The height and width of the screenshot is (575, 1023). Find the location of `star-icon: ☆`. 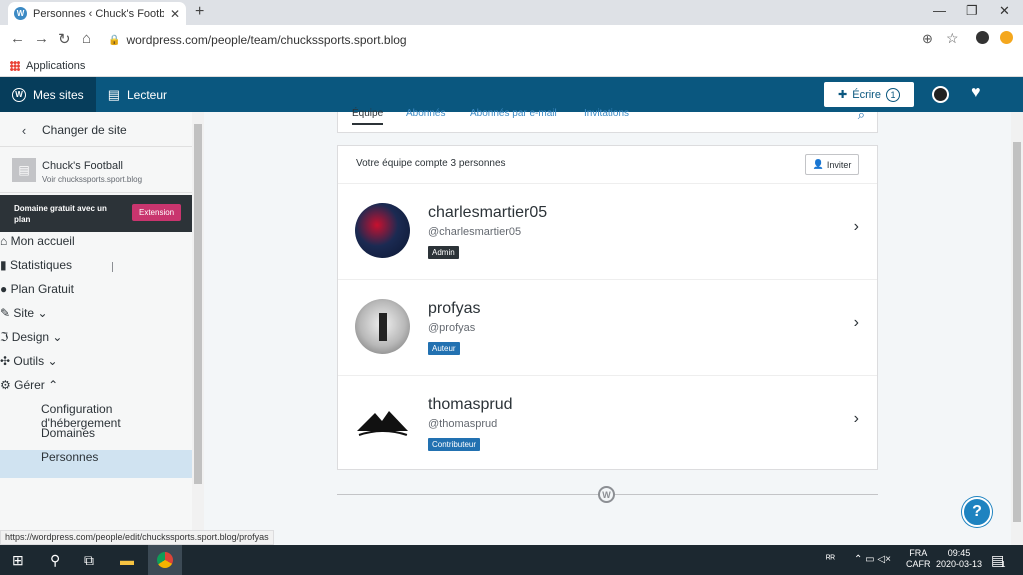

star-icon: ☆ is located at coordinates (952, 38).